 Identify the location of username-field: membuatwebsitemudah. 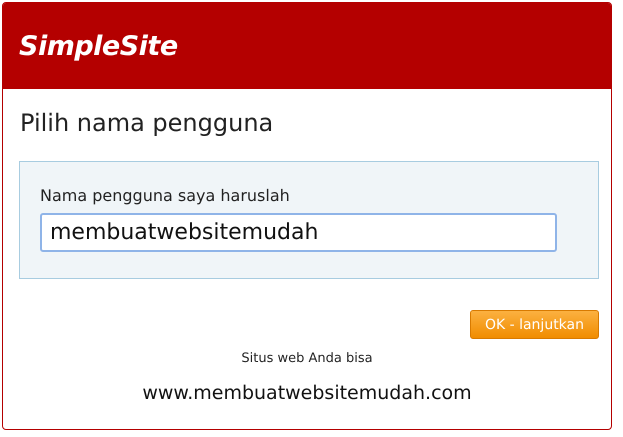
(298, 232).